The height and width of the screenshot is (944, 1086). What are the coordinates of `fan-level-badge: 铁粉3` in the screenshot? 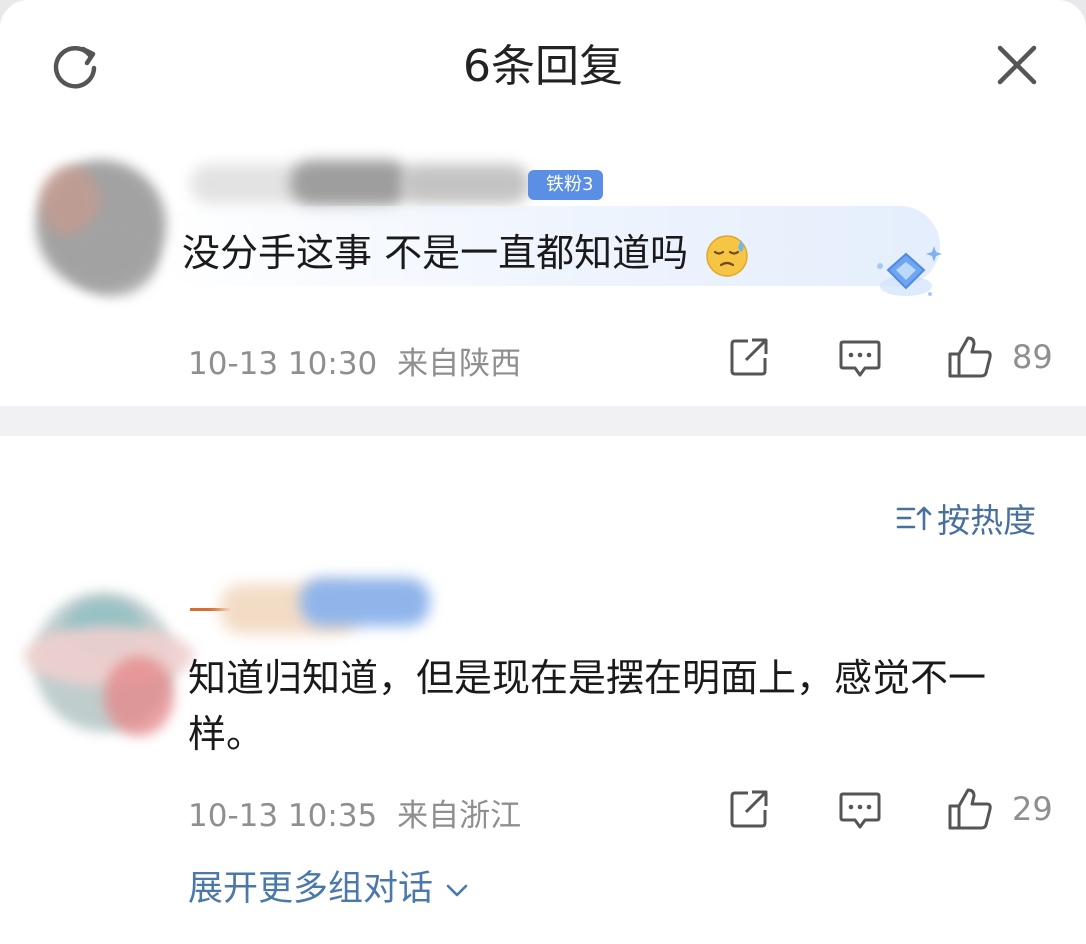 It's located at (566, 185).